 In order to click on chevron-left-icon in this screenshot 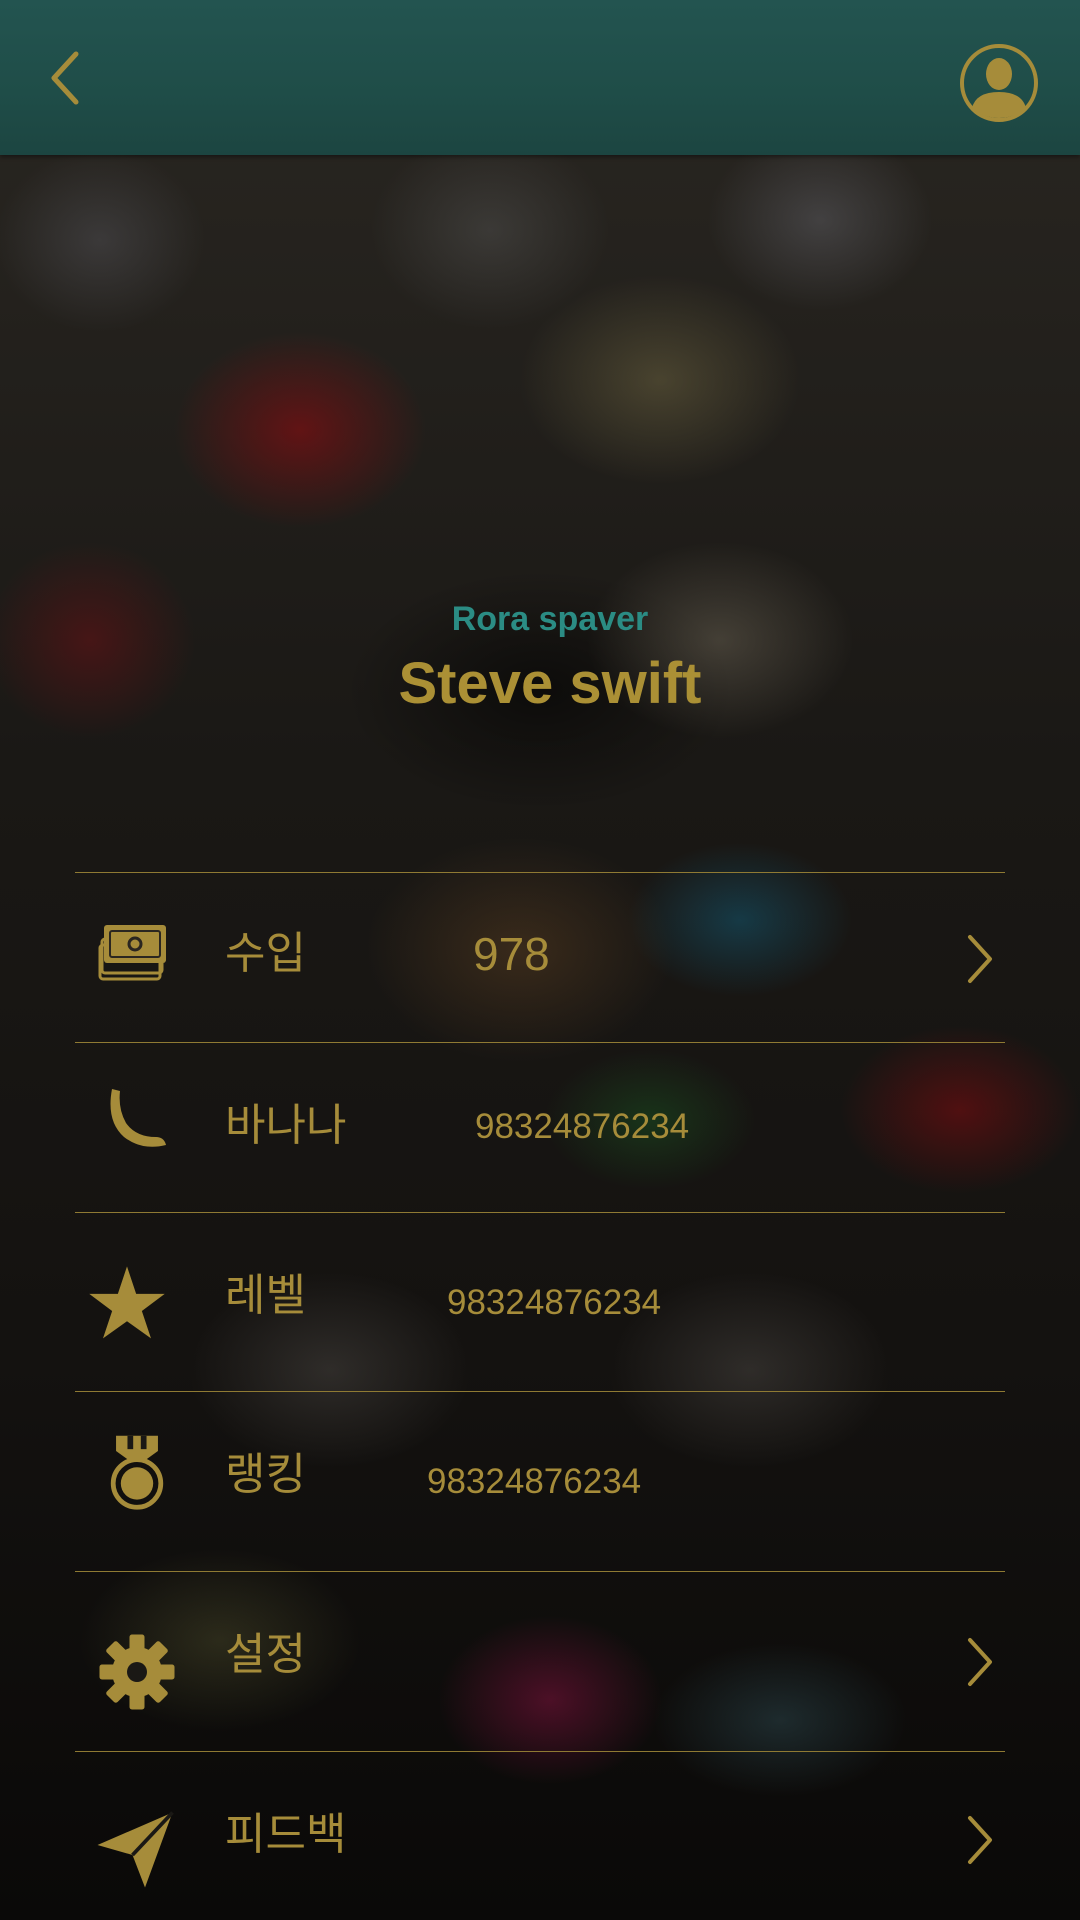, I will do `click(65, 78)`.